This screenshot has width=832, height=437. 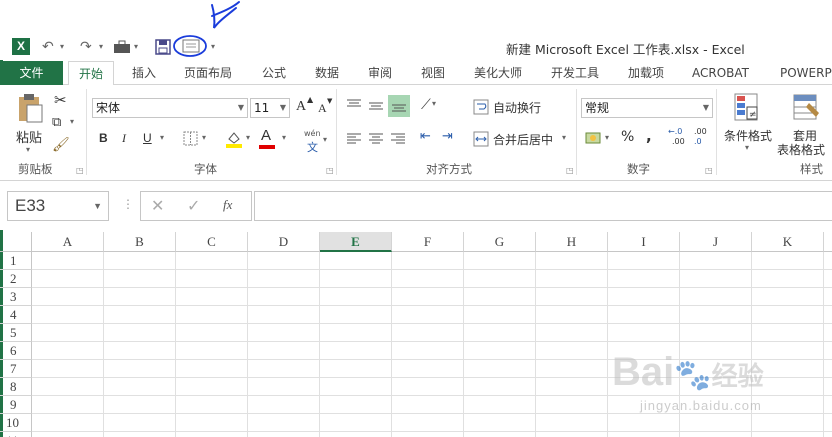 I want to click on cancel-entry-icon: ✕, so click(x=157, y=205).